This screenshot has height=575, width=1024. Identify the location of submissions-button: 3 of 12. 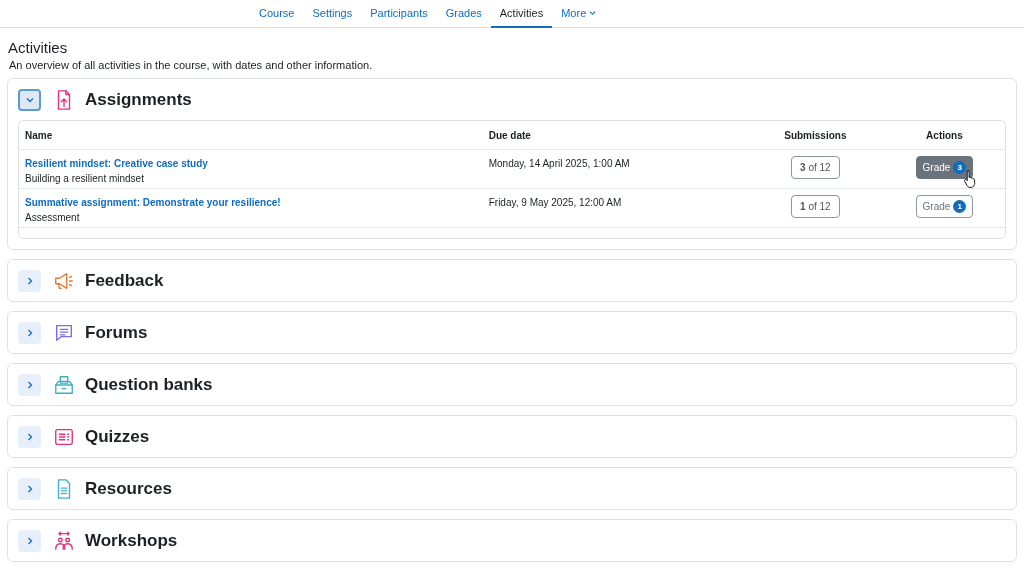
(815, 167).